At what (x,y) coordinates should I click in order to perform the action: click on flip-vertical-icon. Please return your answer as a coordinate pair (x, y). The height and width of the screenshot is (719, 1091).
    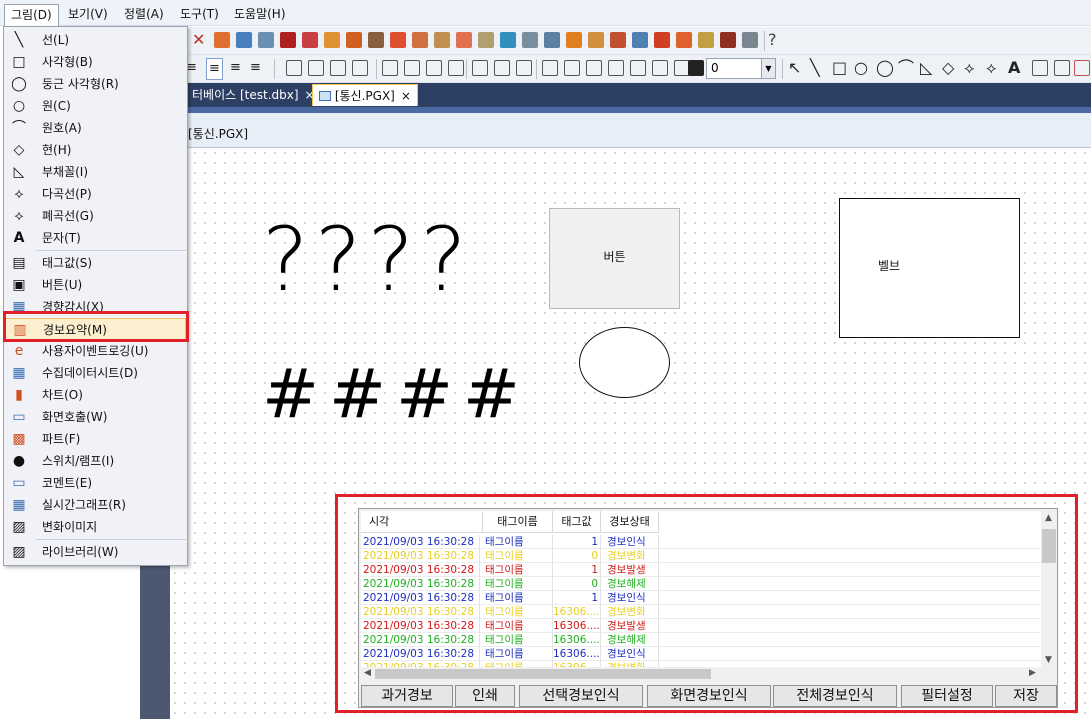
    Looking at the image, I should click on (616, 68).